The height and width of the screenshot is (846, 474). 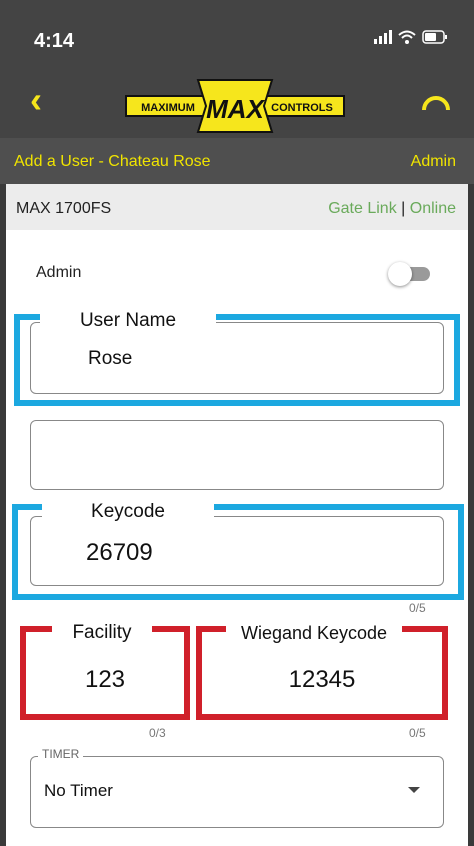 What do you see at coordinates (302, 108) in the screenshot?
I see `logo-right-text: CONTROLS` at bounding box center [302, 108].